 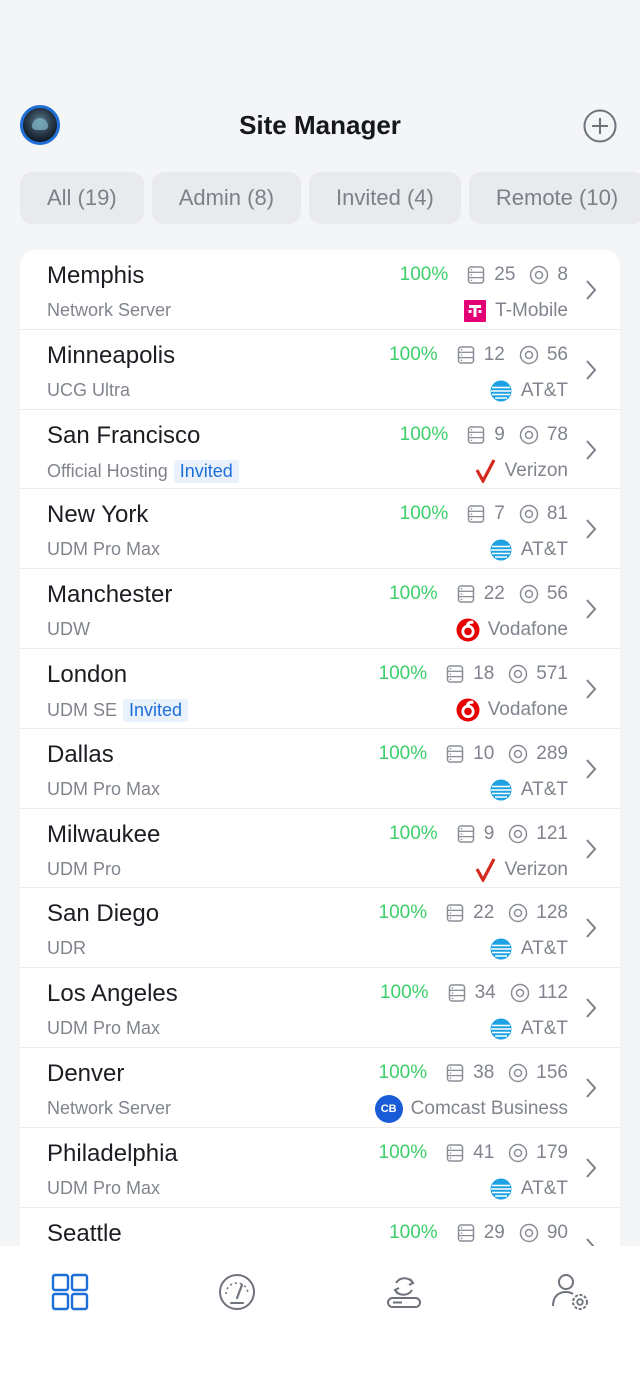 I want to click on invited-badge: Invited, so click(x=206, y=471).